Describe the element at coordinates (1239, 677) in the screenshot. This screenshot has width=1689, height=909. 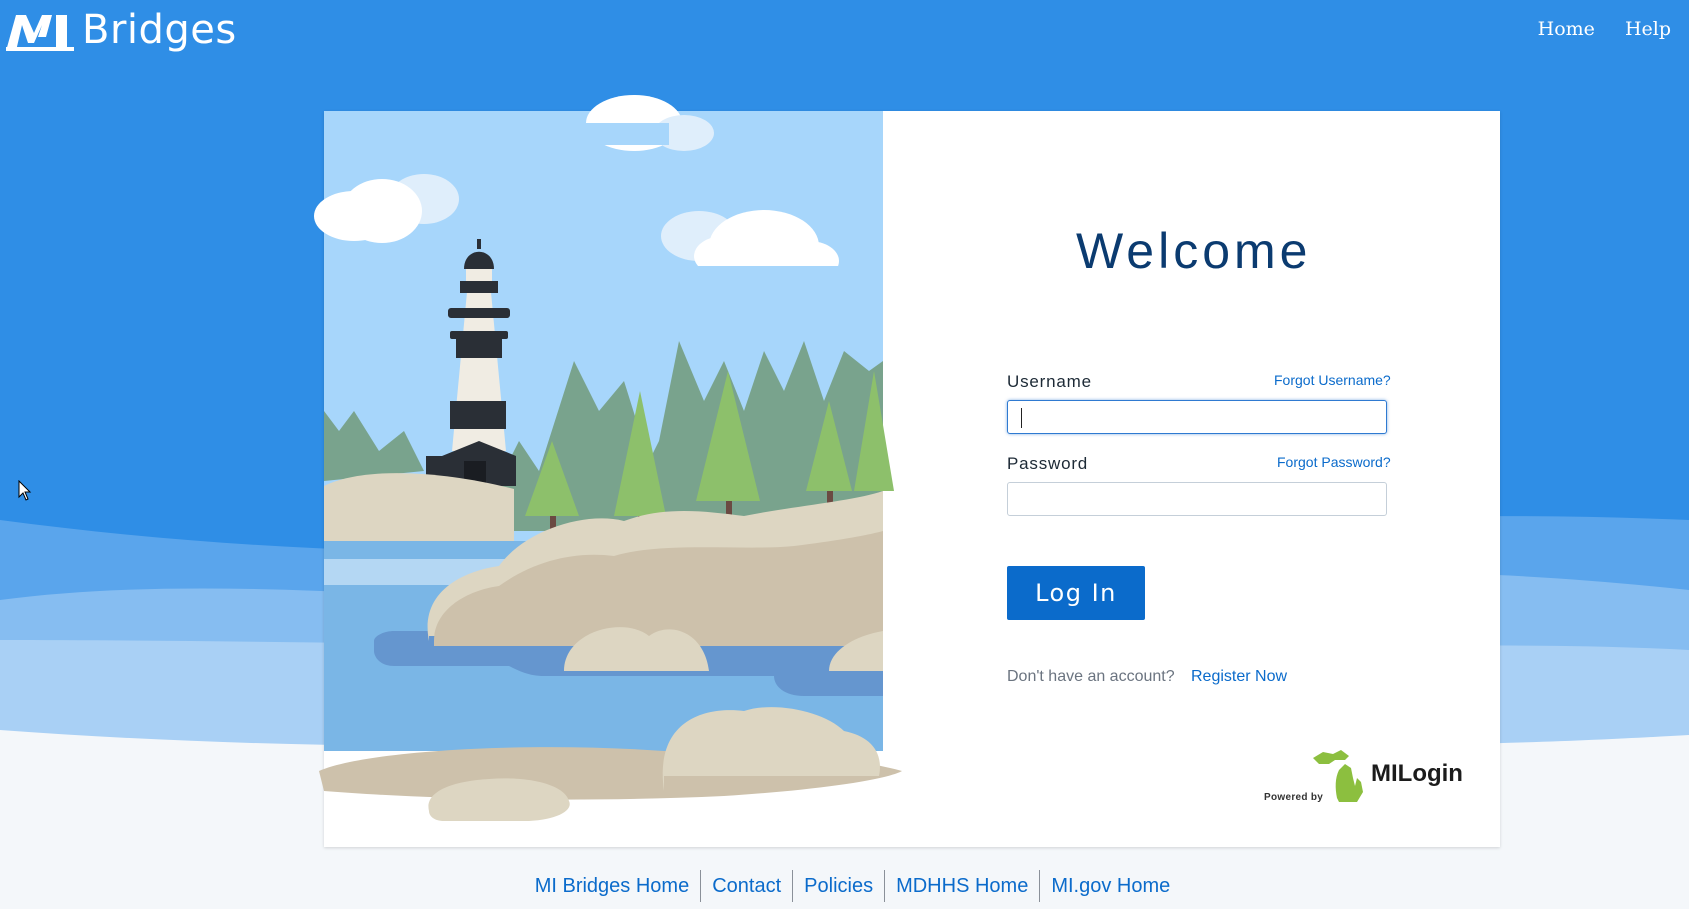
I see `register-now-link: Register Now` at that location.